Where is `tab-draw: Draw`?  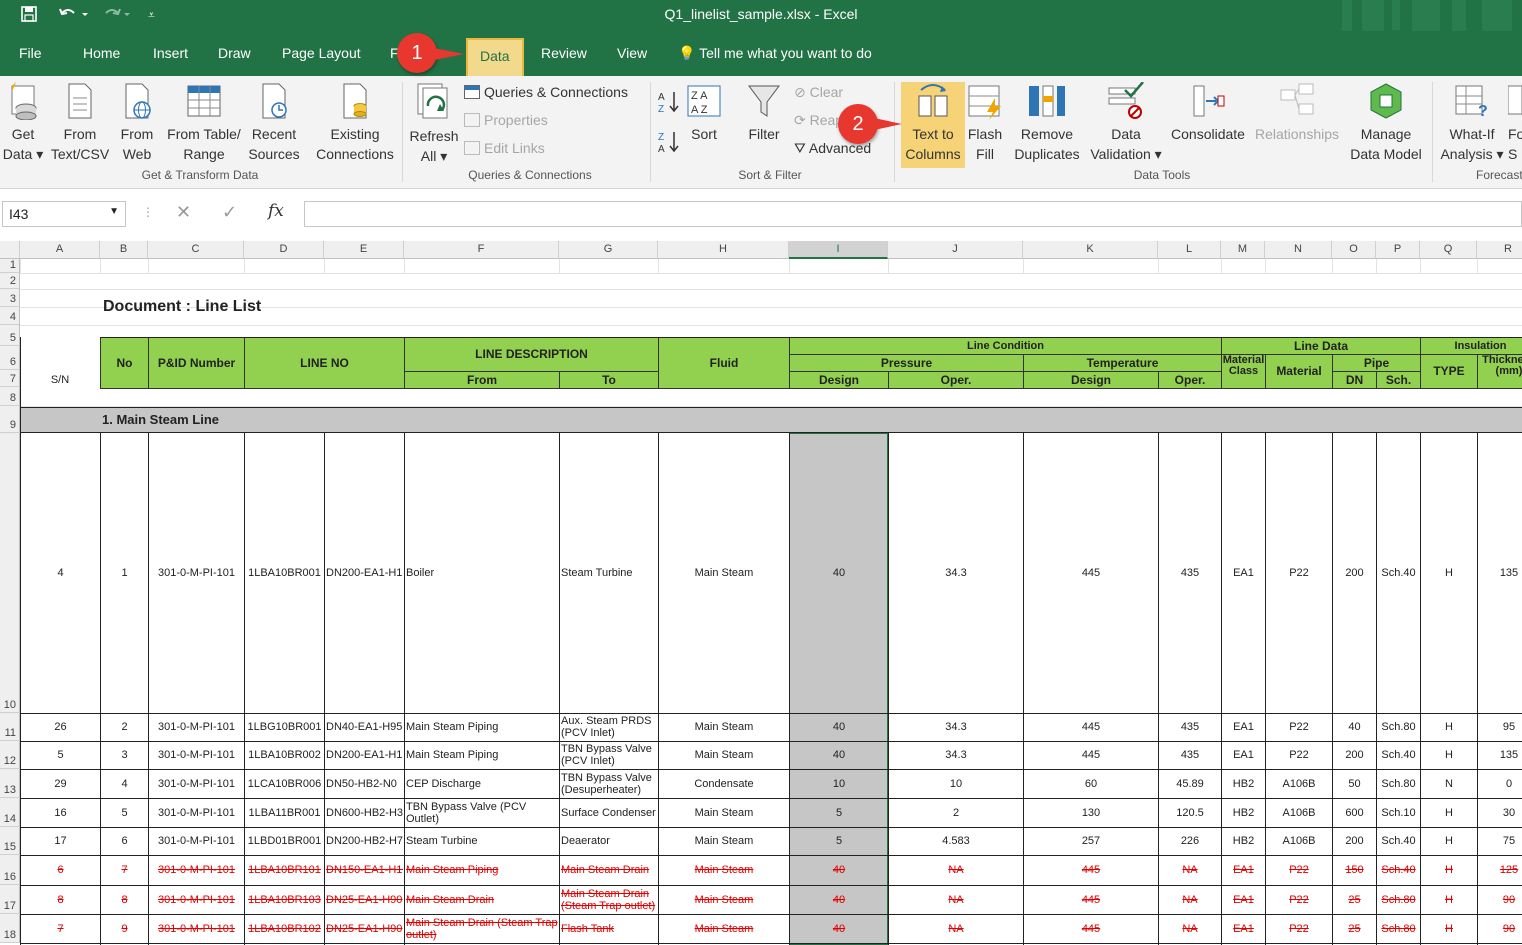 tab-draw: Draw is located at coordinates (234, 53).